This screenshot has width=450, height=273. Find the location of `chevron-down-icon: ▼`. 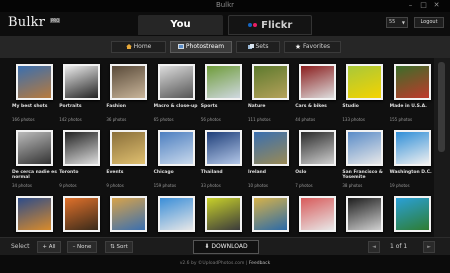

chevron-down-icon: ▼ is located at coordinates (403, 22).